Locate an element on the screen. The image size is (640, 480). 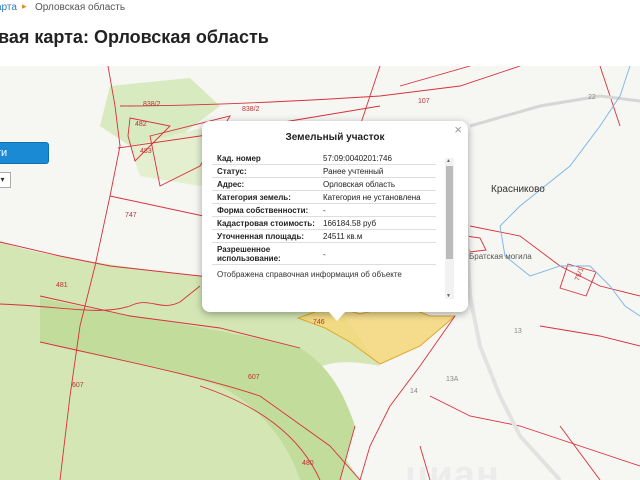
info-key: Статус: is located at coordinates (232, 171).